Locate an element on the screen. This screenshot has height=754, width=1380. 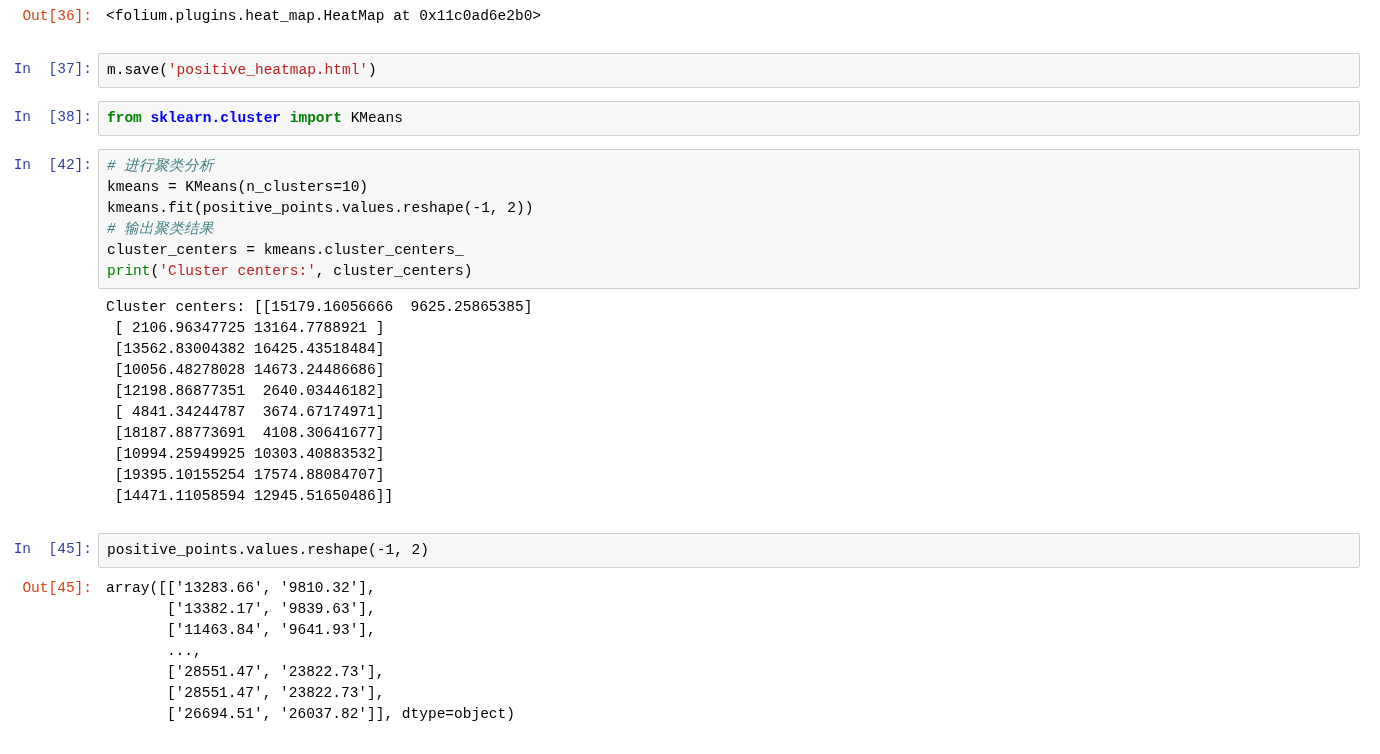
code-line: [12198.86877351 2640.03446182] is located at coordinates (249, 391).